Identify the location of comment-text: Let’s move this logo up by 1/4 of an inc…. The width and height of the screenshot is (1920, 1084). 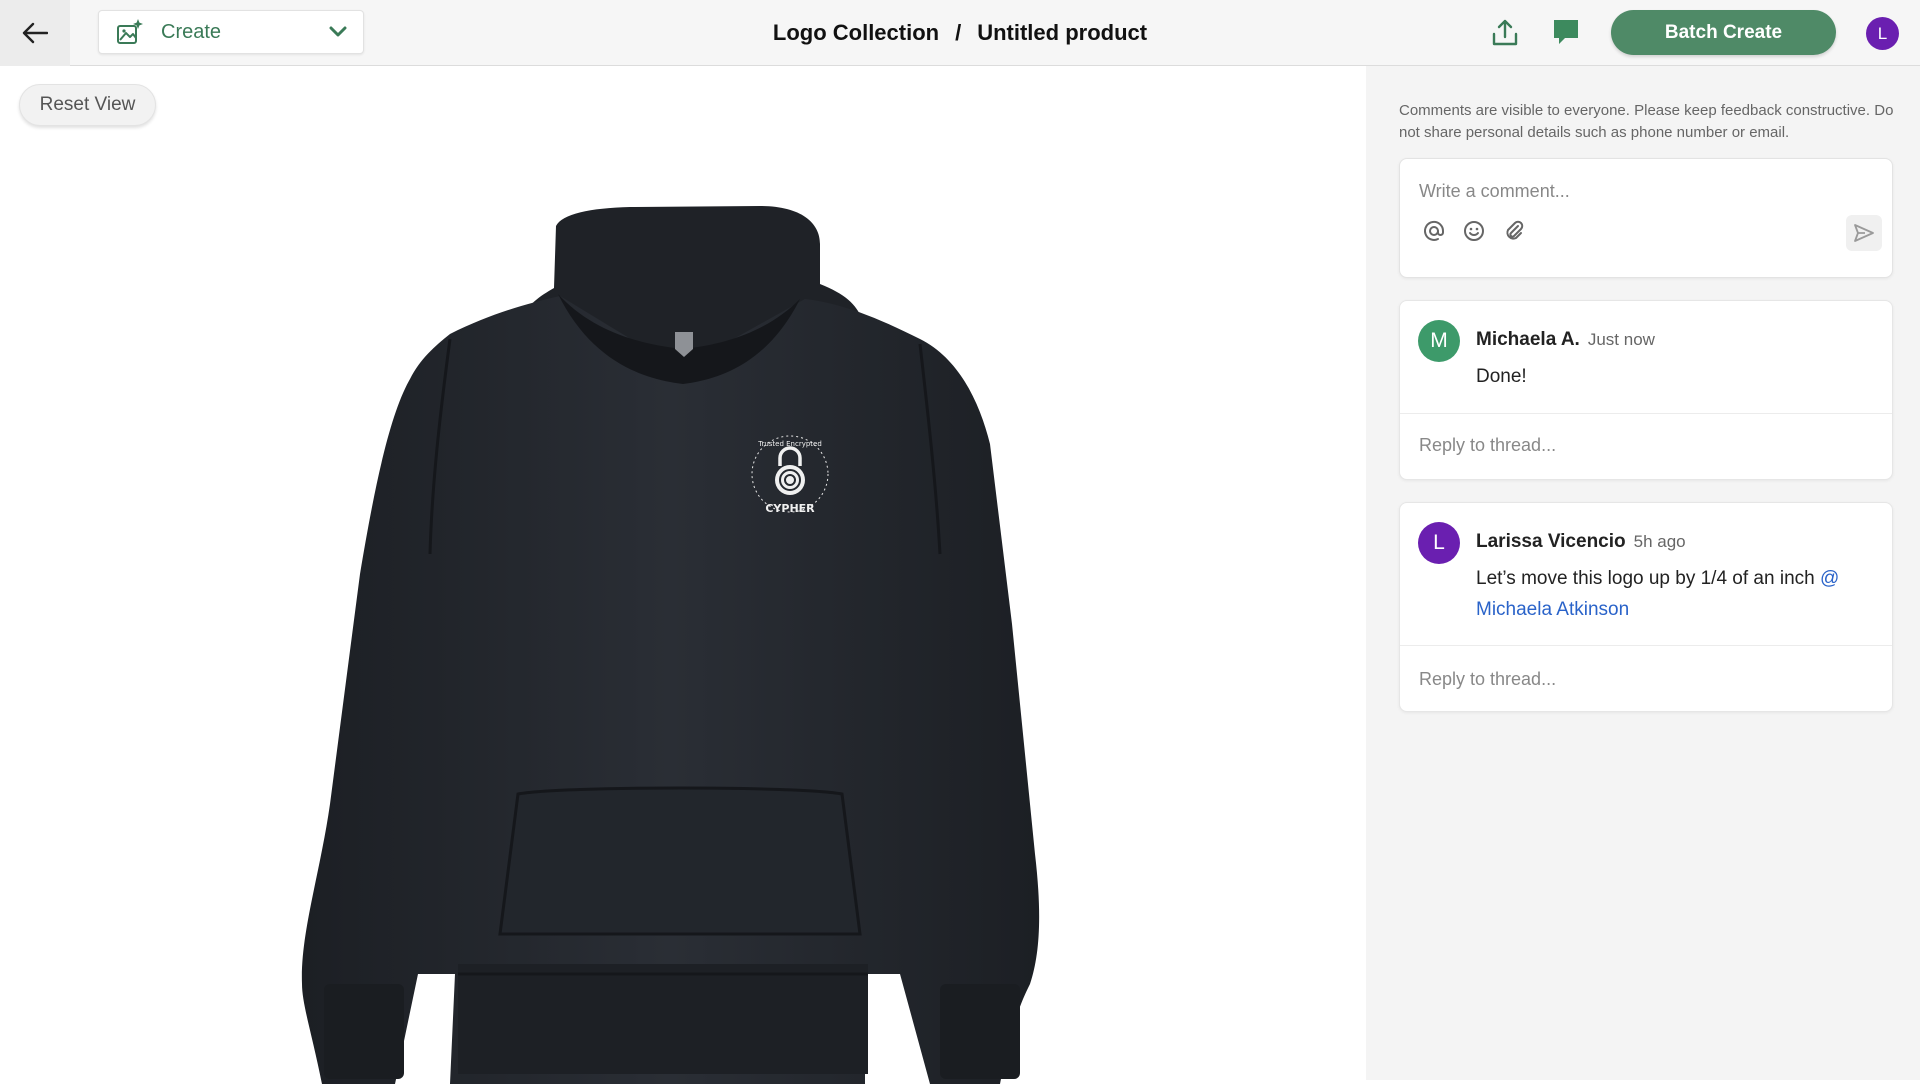
(1648, 578).